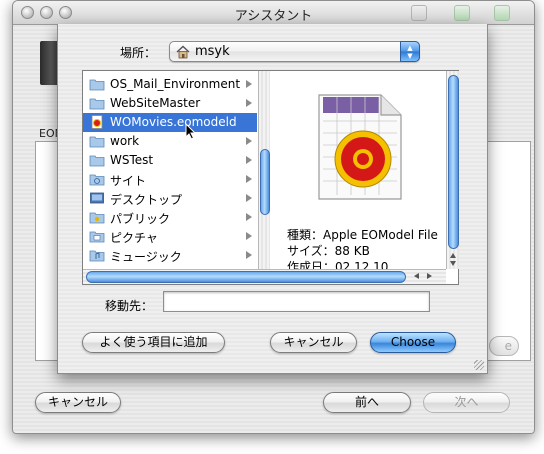 The height and width of the screenshot is (454, 544). Describe the element at coordinates (504, 346) in the screenshot. I see `partial-button: e` at that location.